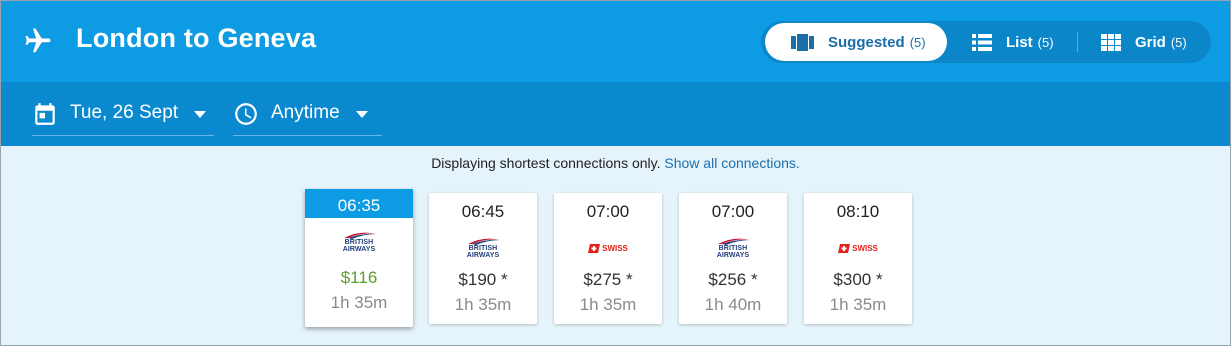 Image resolution: width=1231 pixels, height=346 pixels. I want to click on departure-time: 06:45, so click(483, 211).